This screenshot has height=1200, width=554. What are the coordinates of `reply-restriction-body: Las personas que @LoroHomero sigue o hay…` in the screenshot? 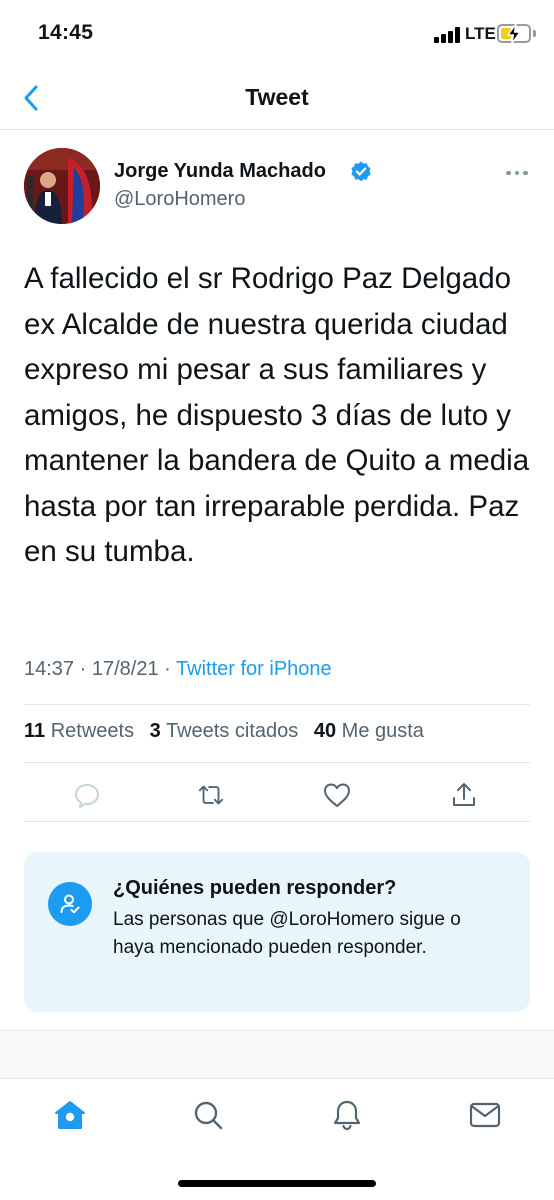 It's located at (287, 933).